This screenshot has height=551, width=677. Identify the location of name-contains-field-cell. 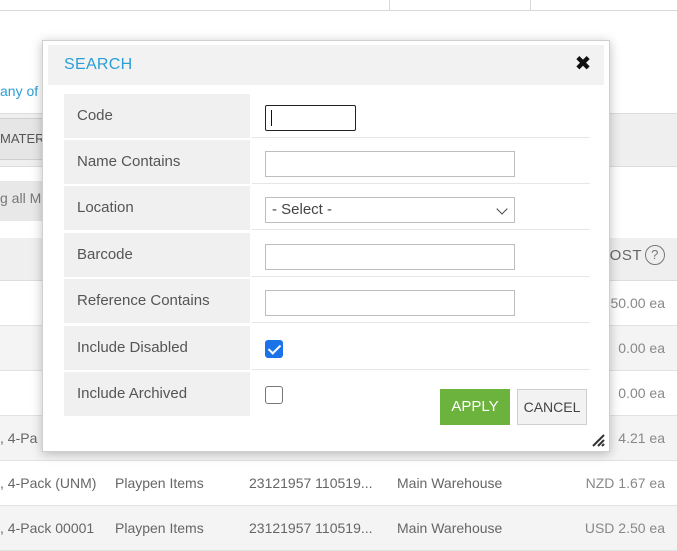
(421, 162).